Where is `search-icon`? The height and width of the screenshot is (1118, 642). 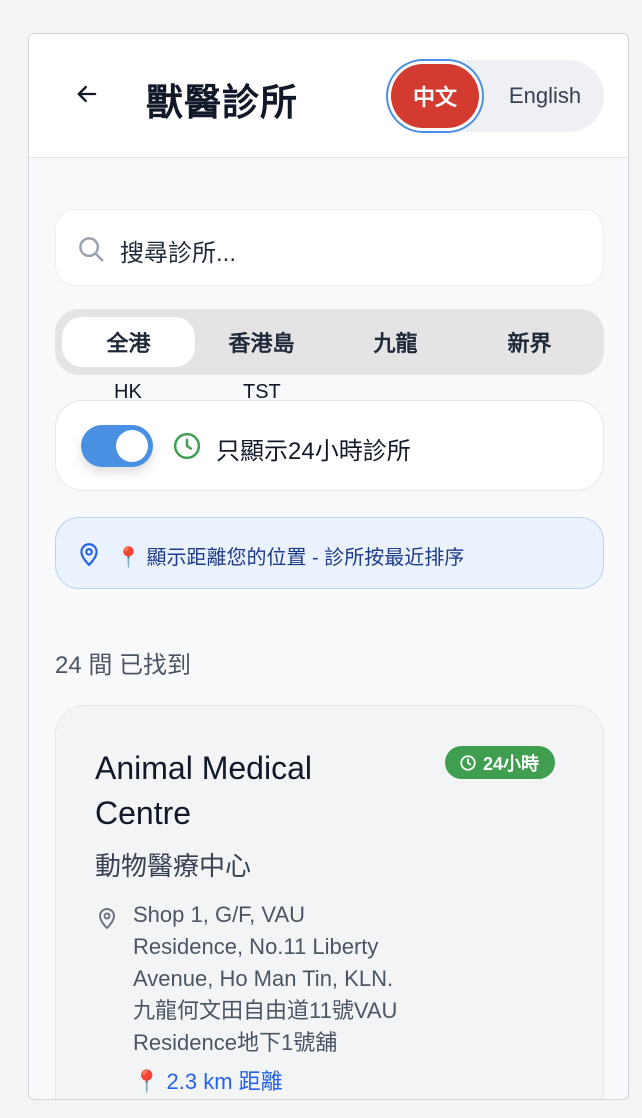
search-icon is located at coordinates (91, 249).